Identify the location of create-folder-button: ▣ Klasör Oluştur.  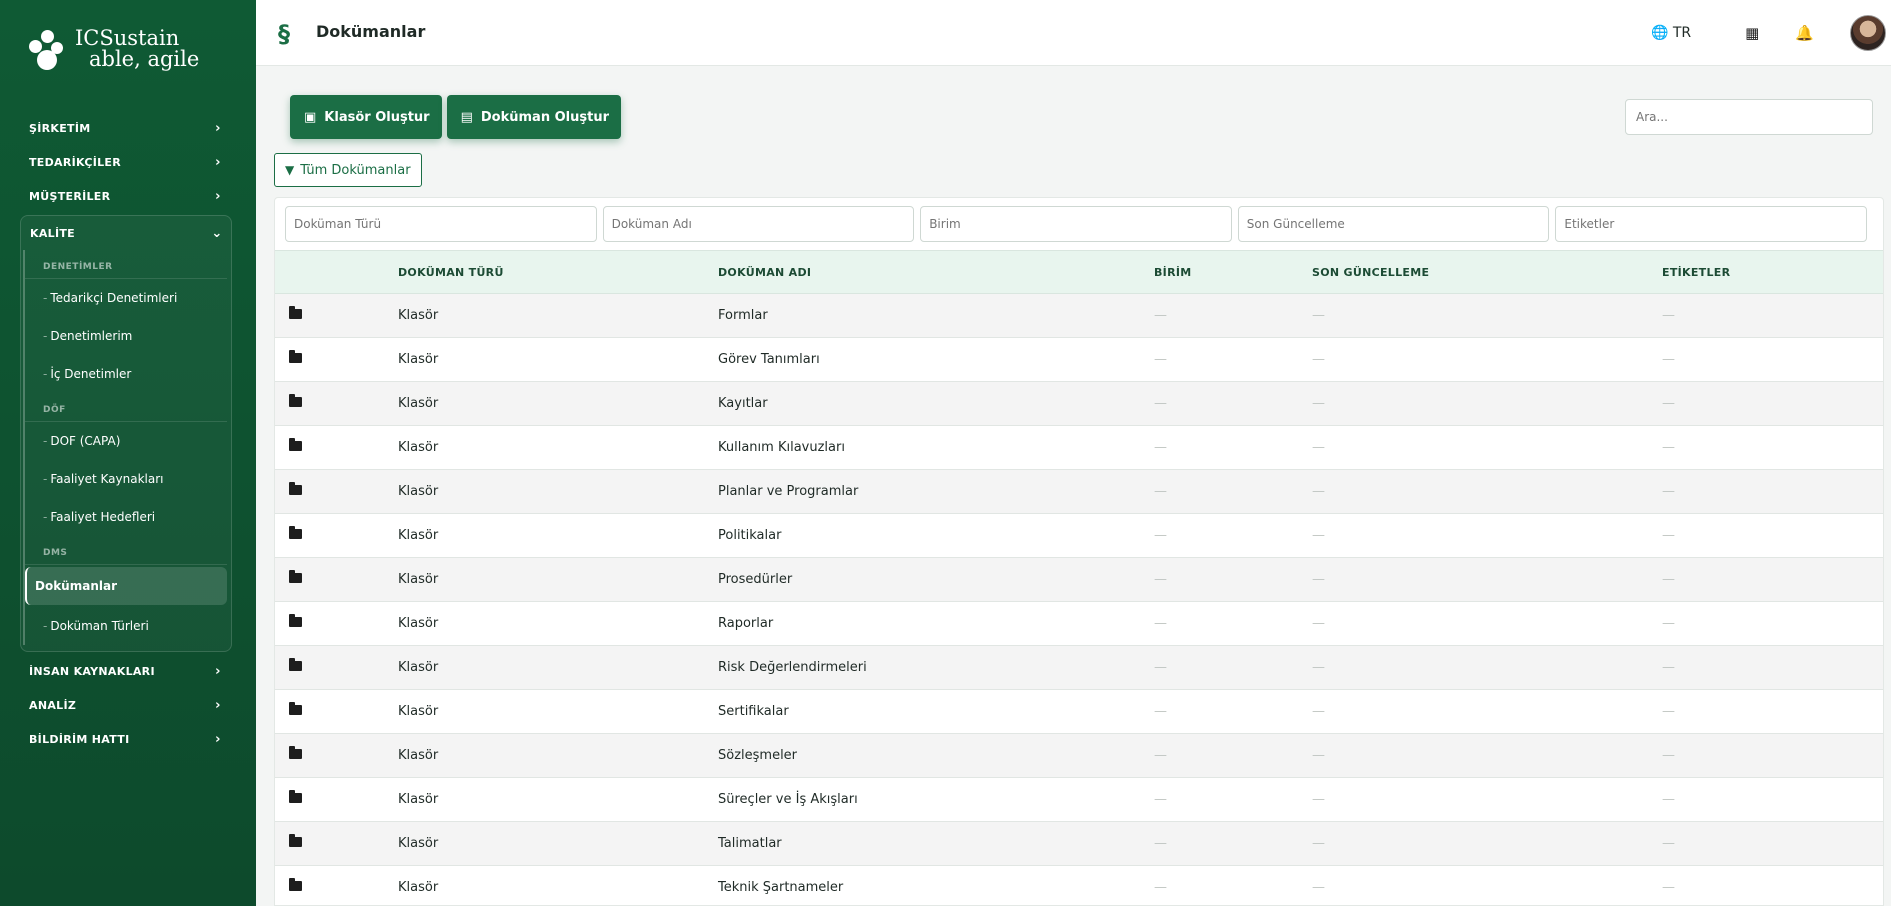
(366, 117).